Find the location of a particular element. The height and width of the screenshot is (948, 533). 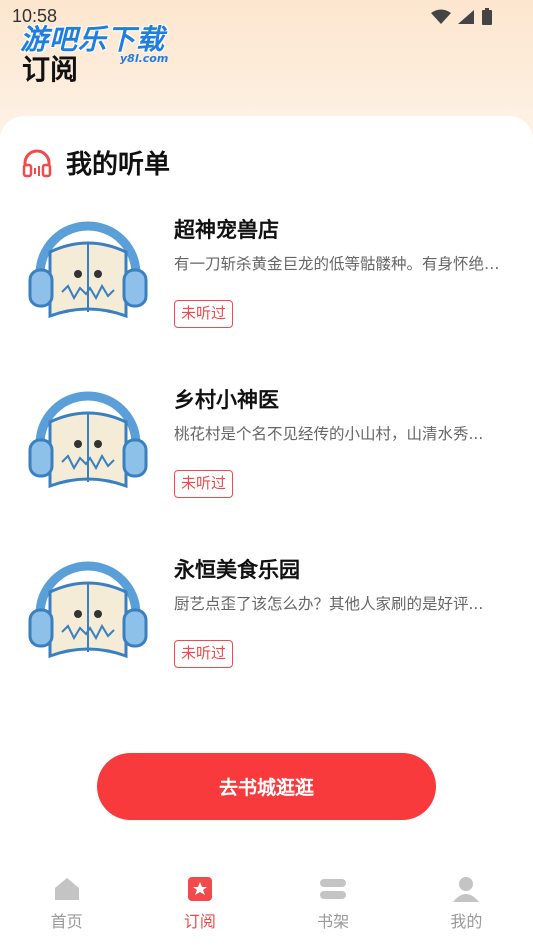

section-header: 我的听单 is located at coordinates (96, 162).